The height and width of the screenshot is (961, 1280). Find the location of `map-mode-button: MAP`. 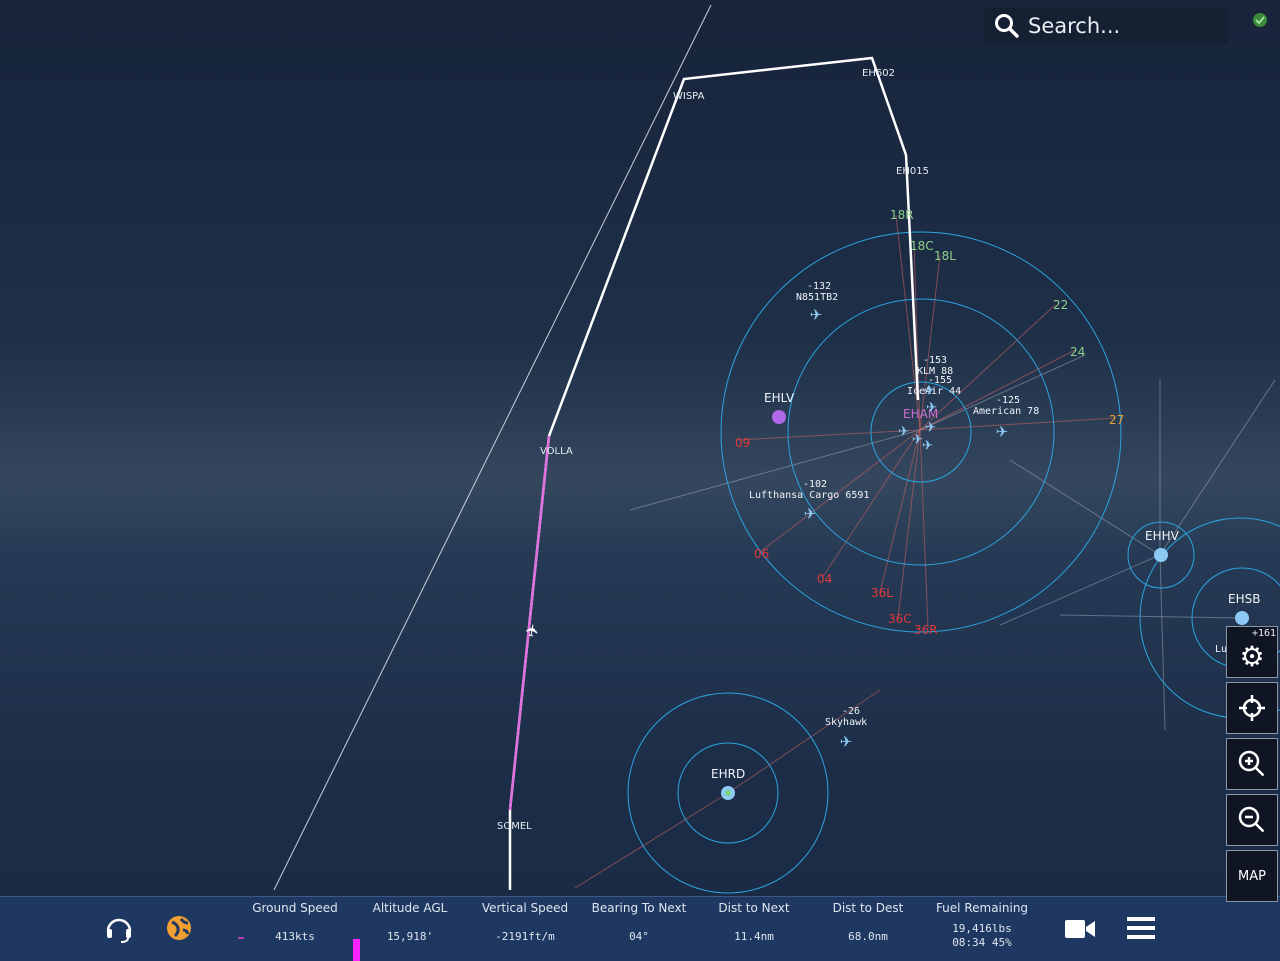

map-mode-button: MAP is located at coordinates (1252, 876).